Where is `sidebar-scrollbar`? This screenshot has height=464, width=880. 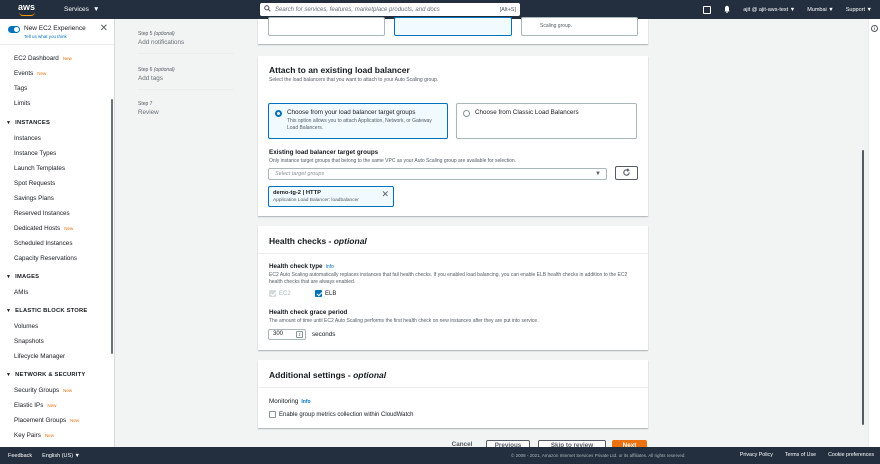 sidebar-scrollbar is located at coordinates (112, 226).